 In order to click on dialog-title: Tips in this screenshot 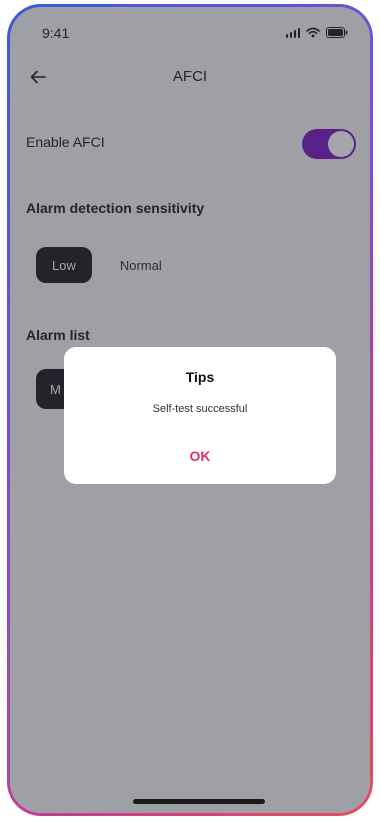, I will do `click(200, 377)`.